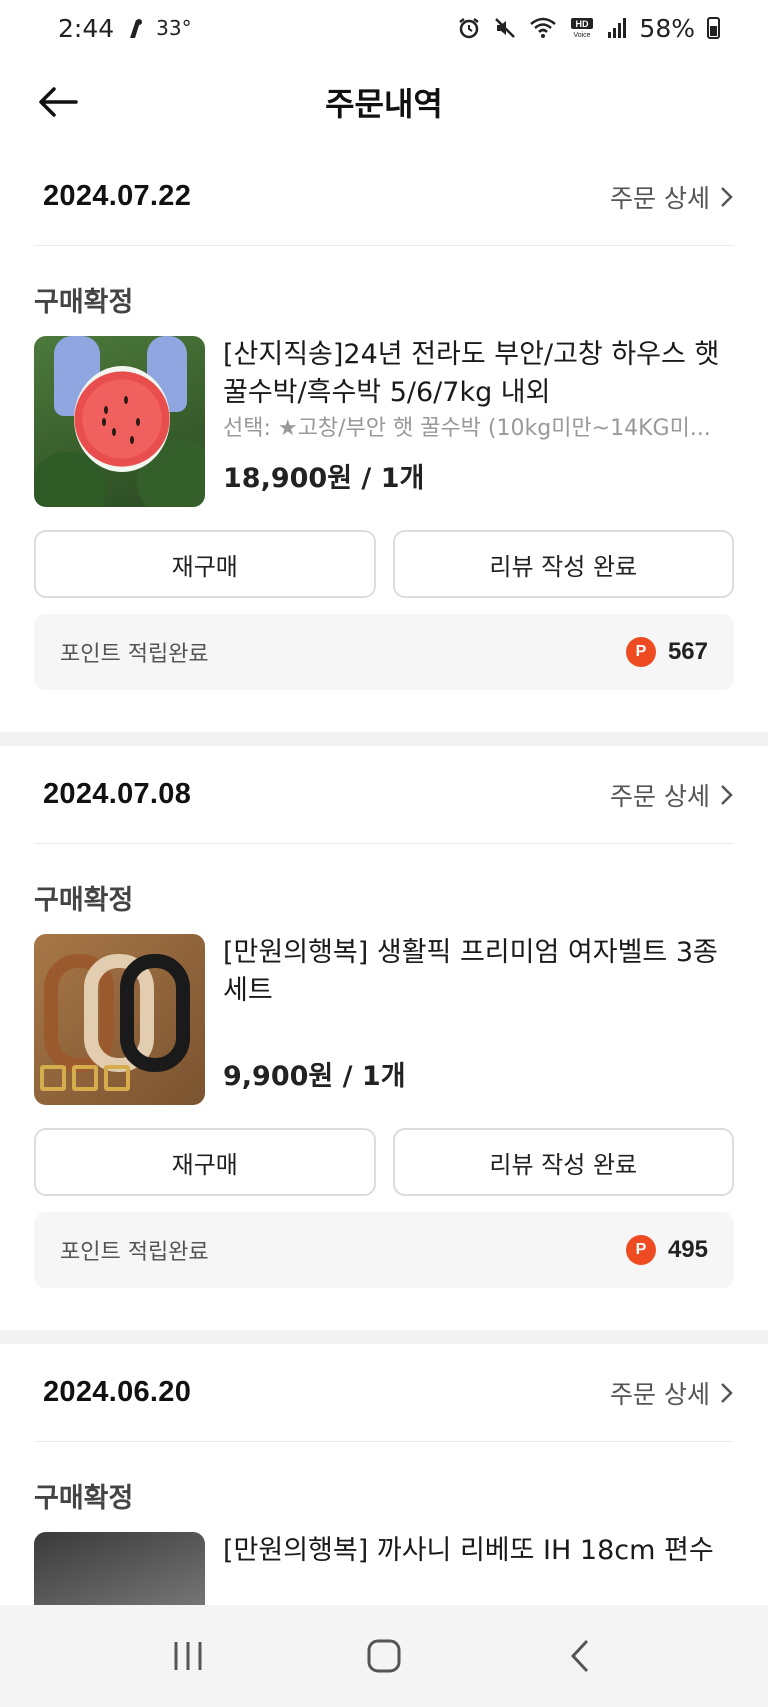  Describe the element at coordinates (469, 28) in the screenshot. I see `alarm-icon` at that location.